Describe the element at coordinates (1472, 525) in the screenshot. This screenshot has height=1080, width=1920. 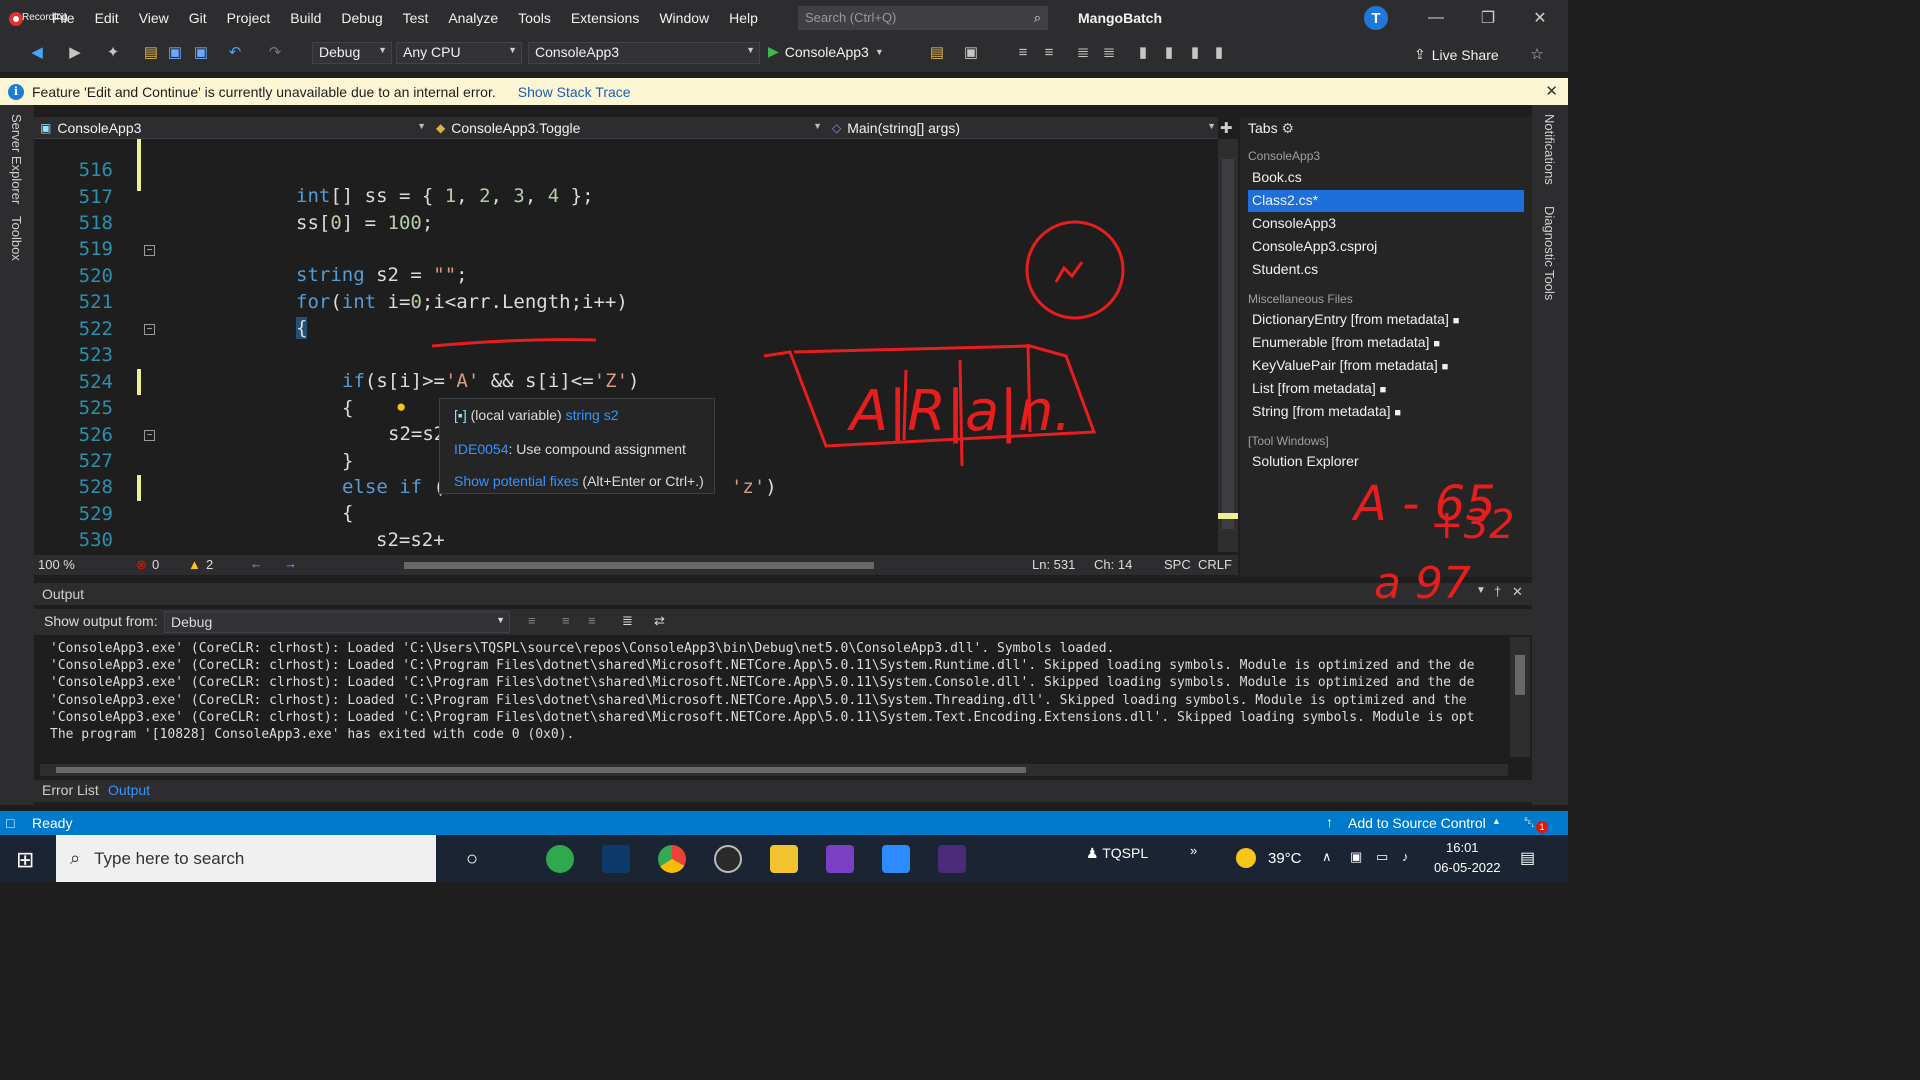
I see `annotation-text-2: +32` at that location.